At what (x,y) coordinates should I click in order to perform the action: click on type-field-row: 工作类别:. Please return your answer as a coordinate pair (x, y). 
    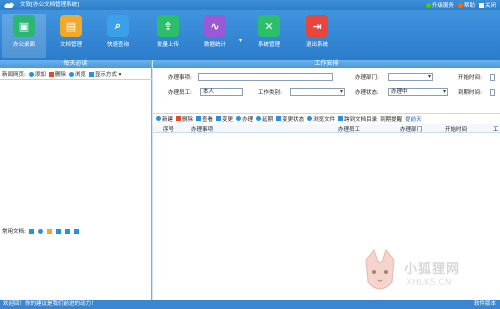
    Looking at the image, I should click on (301, 92).